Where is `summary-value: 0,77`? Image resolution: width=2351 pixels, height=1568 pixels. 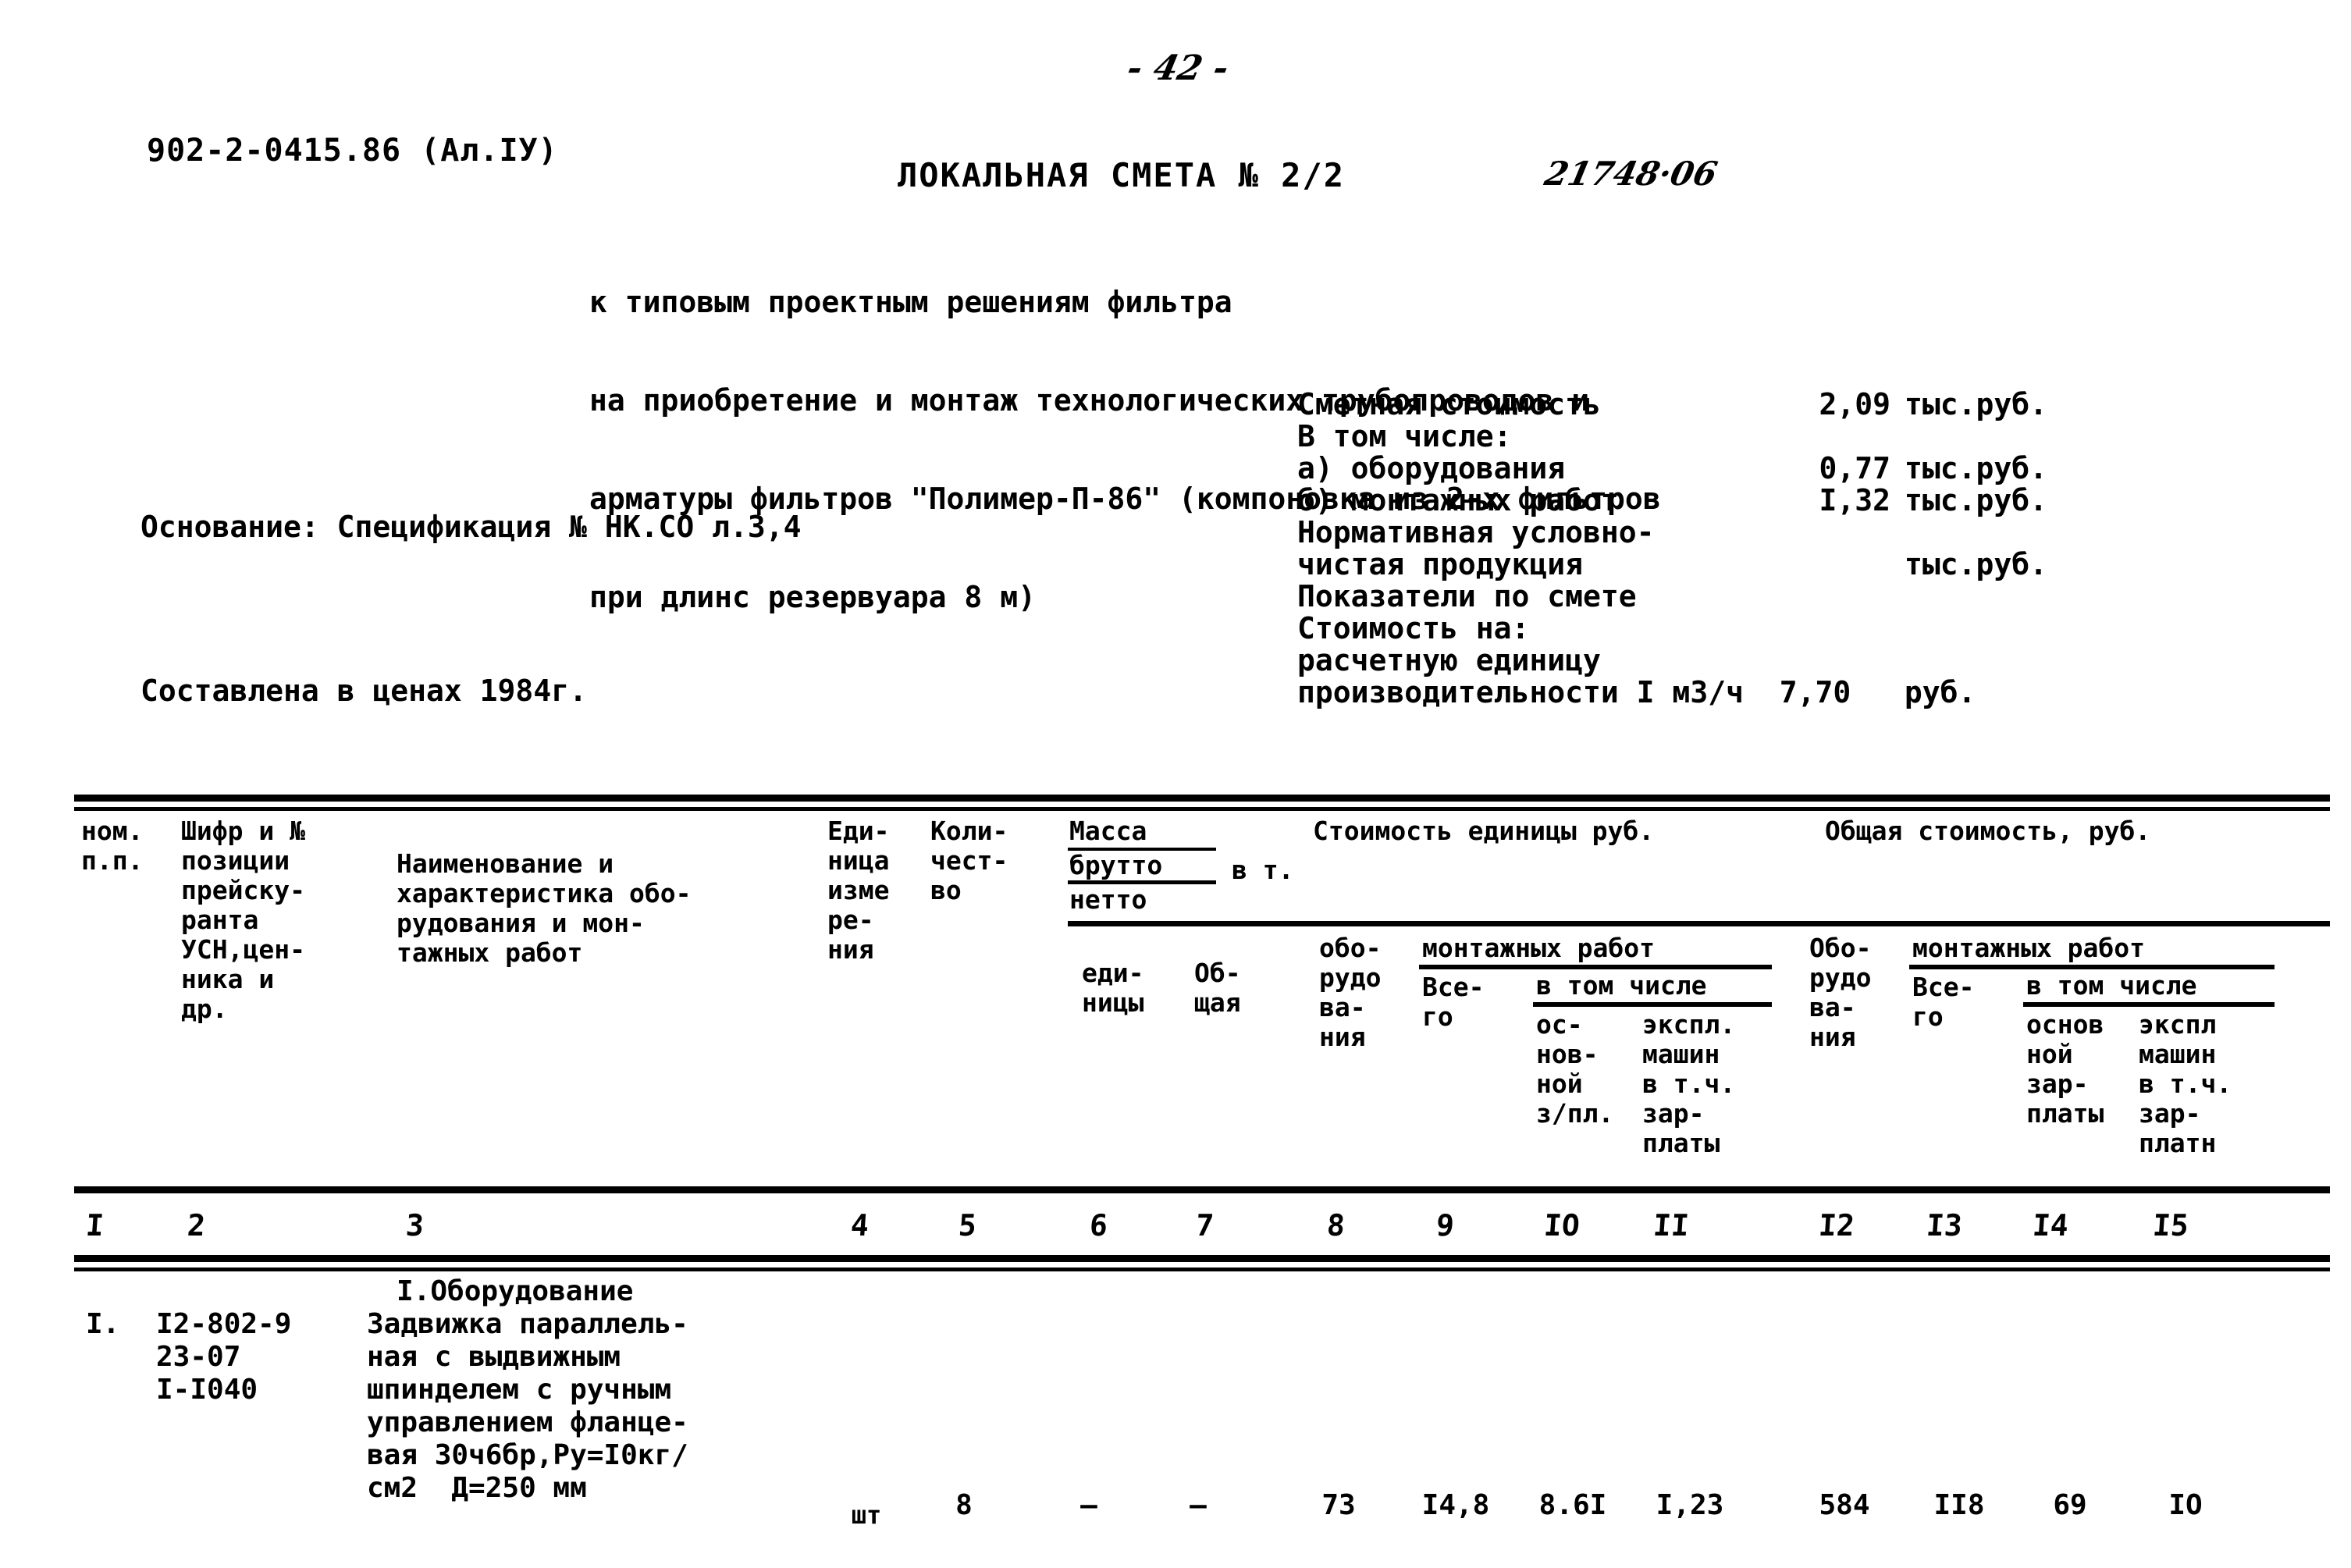 summary-value: 0,77 is located at coordinates (1854, 468).